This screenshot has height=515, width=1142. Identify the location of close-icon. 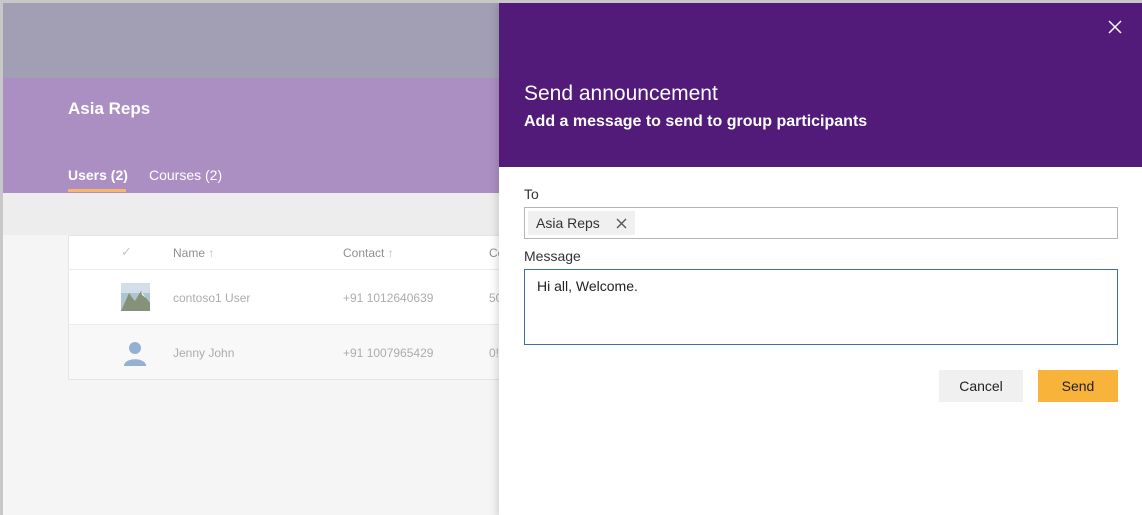
(1115, 27).